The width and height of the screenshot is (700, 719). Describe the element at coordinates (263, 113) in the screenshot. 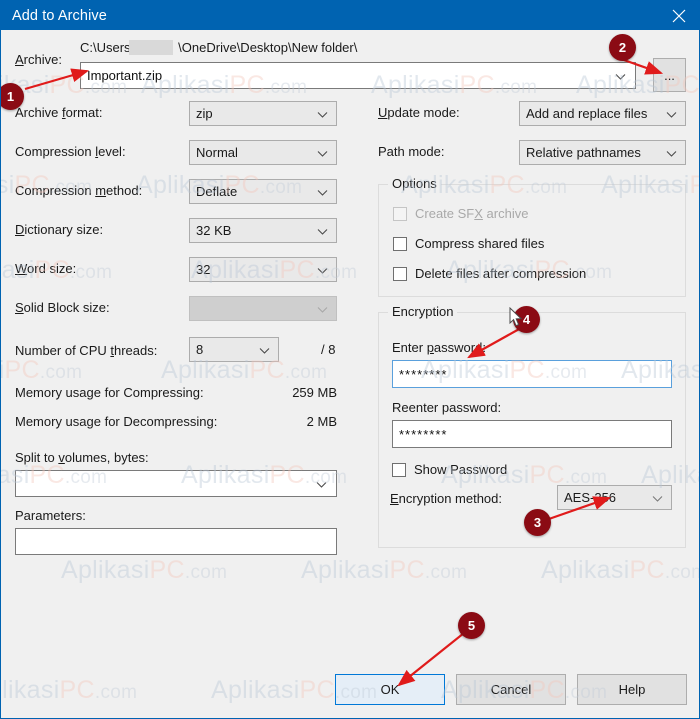

I see `archive-format-select: zip` at that location.